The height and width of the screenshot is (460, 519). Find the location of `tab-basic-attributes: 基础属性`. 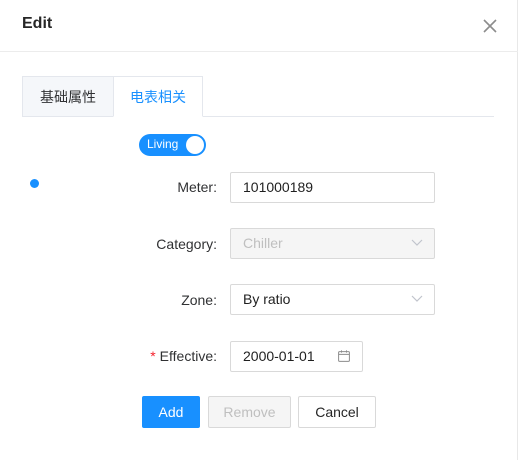

tab-basic-attributes: 基础属性 is located at coordinates (67, 96).